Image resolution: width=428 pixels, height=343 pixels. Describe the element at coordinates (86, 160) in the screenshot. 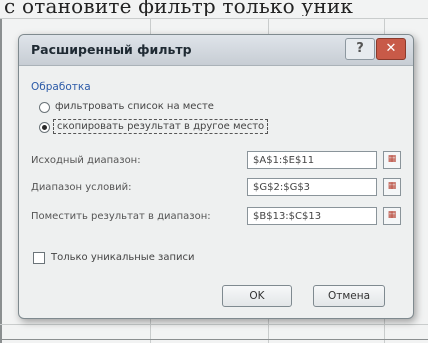

I see `source-range-label: Исходный диапазон:` at that location.